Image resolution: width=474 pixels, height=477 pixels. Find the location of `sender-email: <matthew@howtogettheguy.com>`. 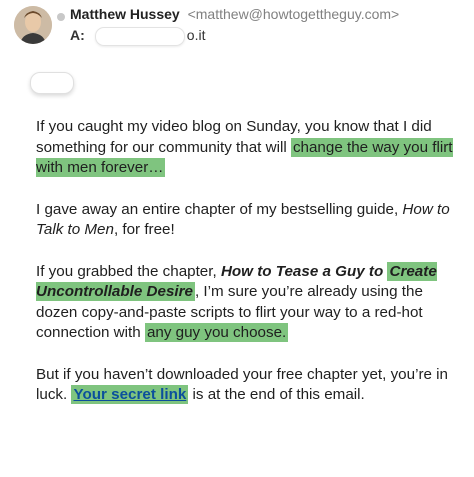

sender-email: <matthew@howtogettheguy.com> is located at coordinates (294, 14).